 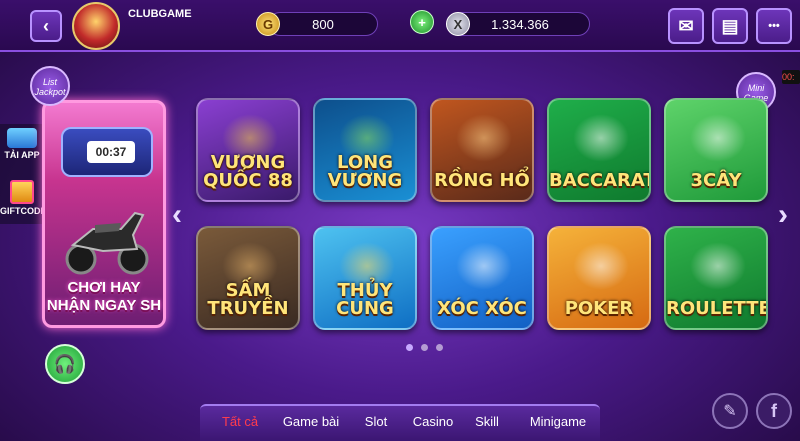 I want to click on facebook-button: f, so click(x=774, y=411).